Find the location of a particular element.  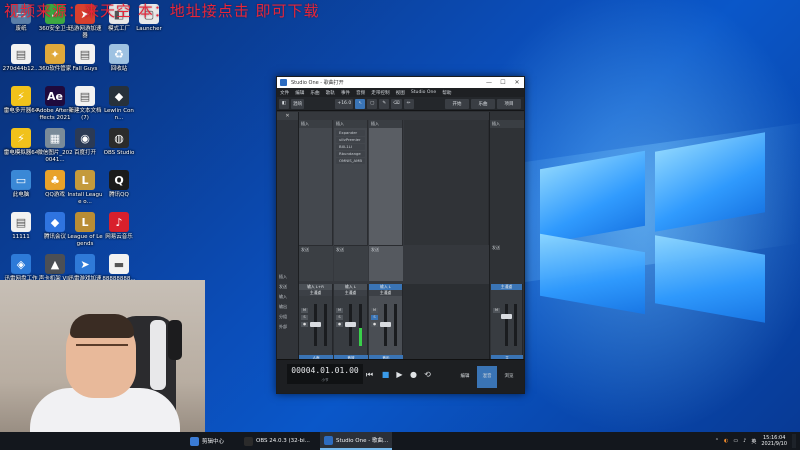

inspector-close-icon: ✕ is located at coordinates (287, 116).